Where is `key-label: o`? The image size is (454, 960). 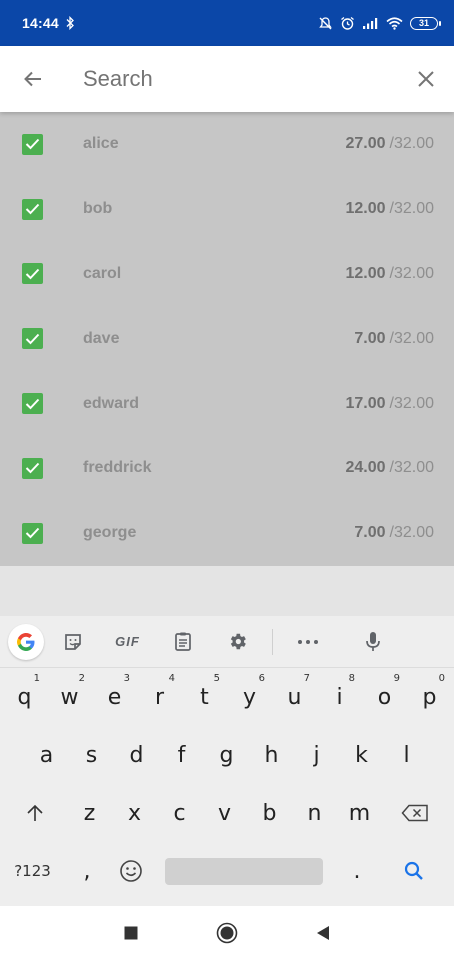 key-label: o is located at coordinates (384, 697).